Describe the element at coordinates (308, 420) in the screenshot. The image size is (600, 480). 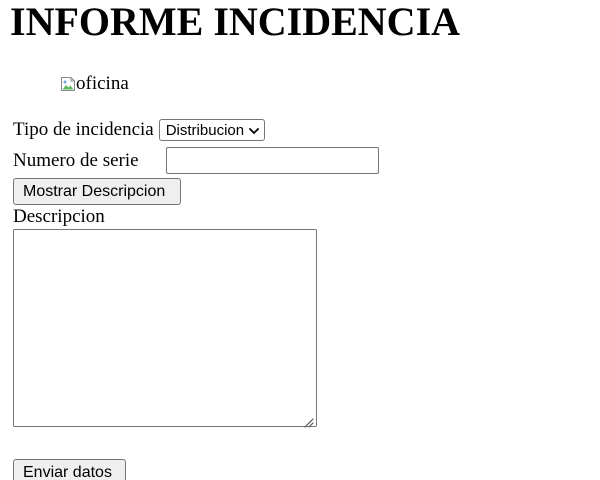
I see `resize-grip-icon` at that location.